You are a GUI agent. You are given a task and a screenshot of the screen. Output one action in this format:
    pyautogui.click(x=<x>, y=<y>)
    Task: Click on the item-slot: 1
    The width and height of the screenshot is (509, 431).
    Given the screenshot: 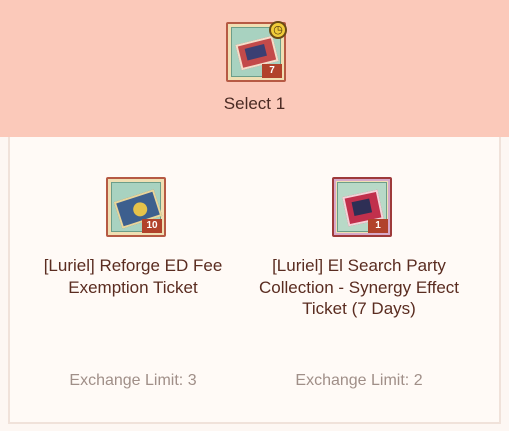 What is the action you would take?
    pyautogui.click(x=362, y=207)
    